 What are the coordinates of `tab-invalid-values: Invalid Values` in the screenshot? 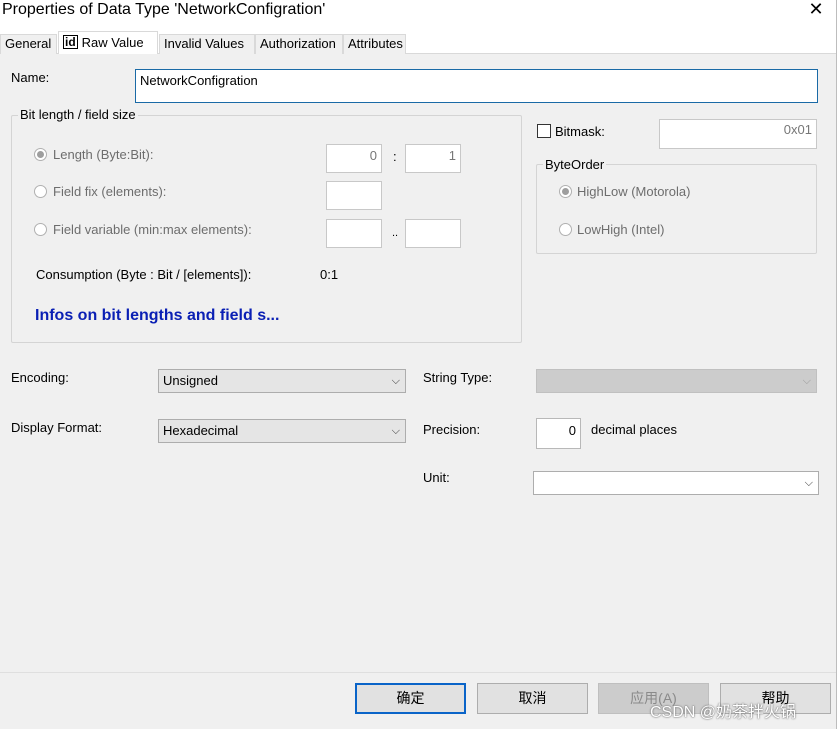 It's located at (207, 44).